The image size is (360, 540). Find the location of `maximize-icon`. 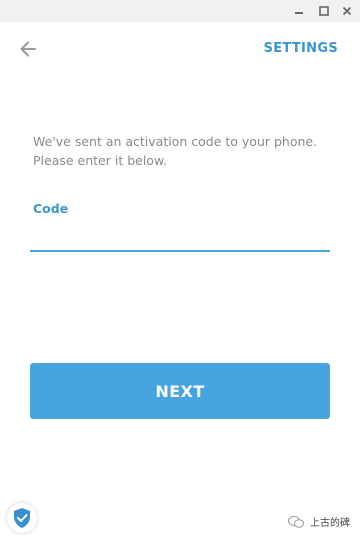

maximize-icon is located at coordinates (324, 11).